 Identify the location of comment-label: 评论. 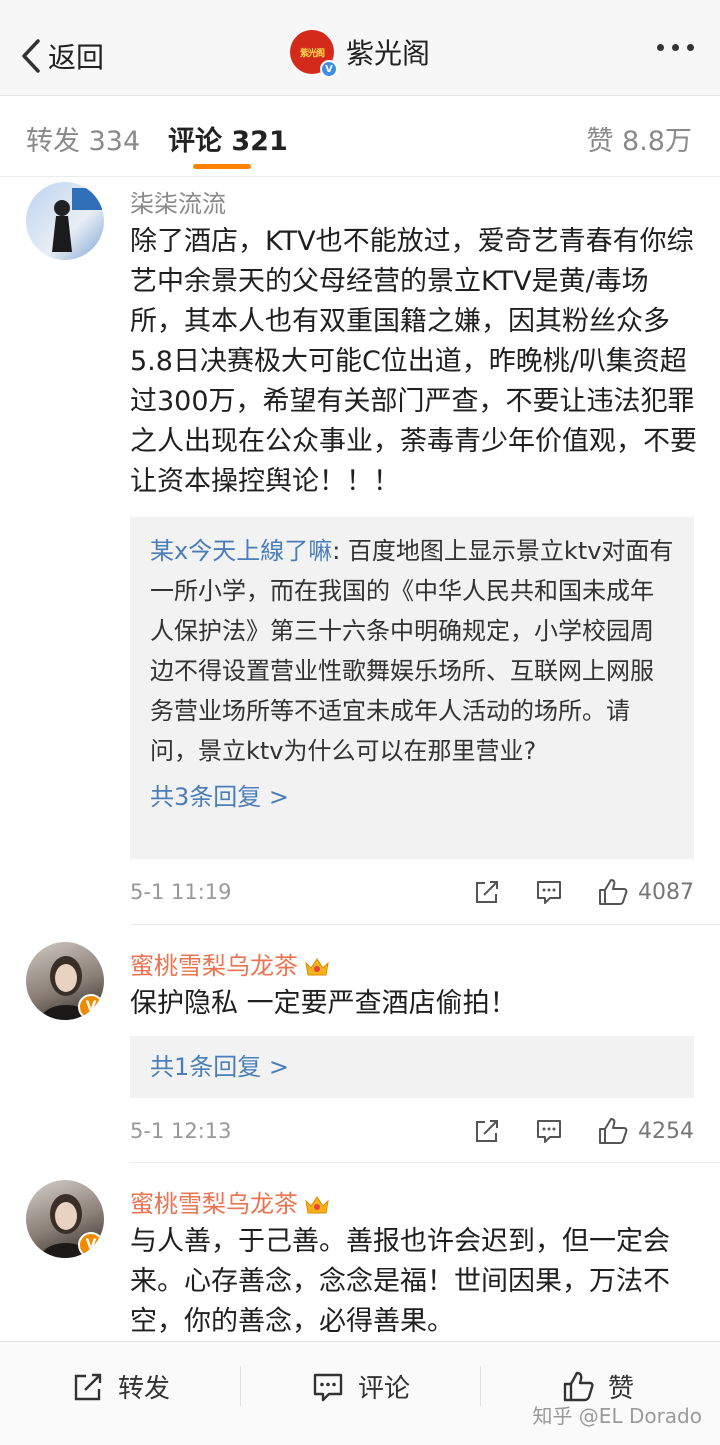
(384, 1389).